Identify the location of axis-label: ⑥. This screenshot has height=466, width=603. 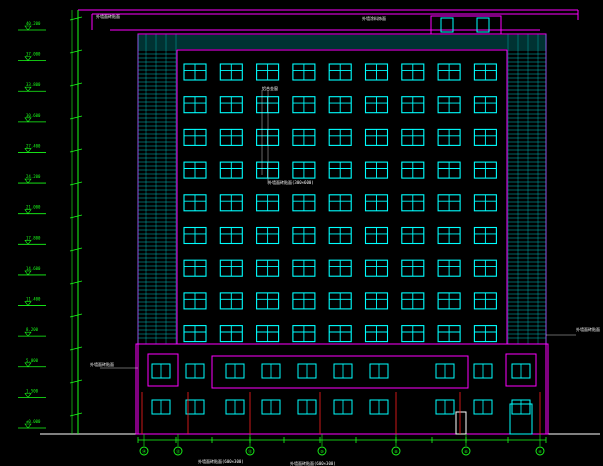
(466, 451).